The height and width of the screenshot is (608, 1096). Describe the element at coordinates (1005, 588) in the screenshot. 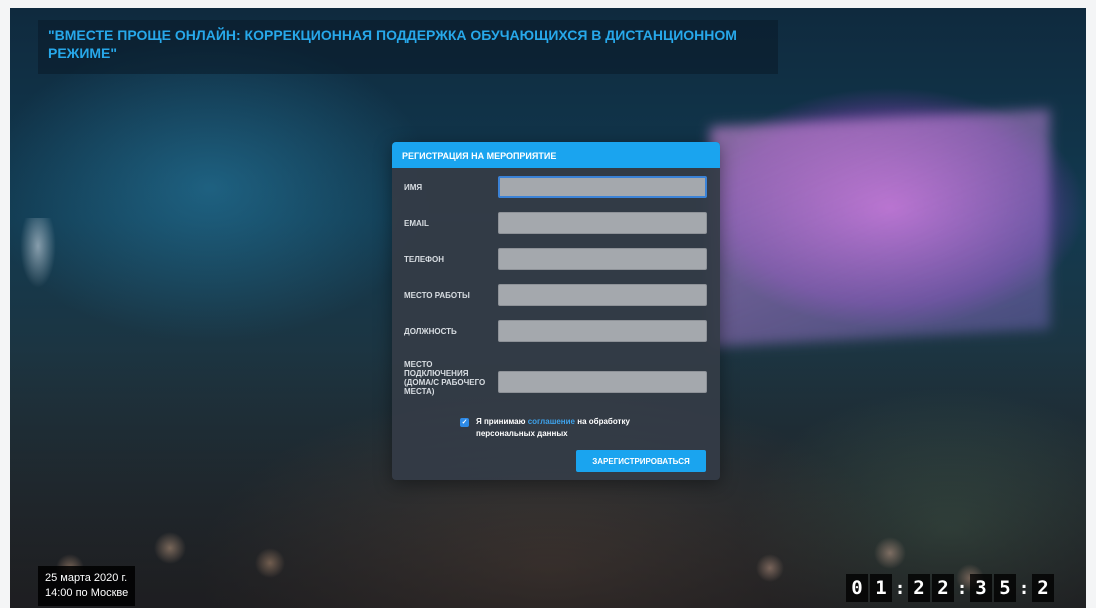

I see `countdown-digit: 5` at that location.